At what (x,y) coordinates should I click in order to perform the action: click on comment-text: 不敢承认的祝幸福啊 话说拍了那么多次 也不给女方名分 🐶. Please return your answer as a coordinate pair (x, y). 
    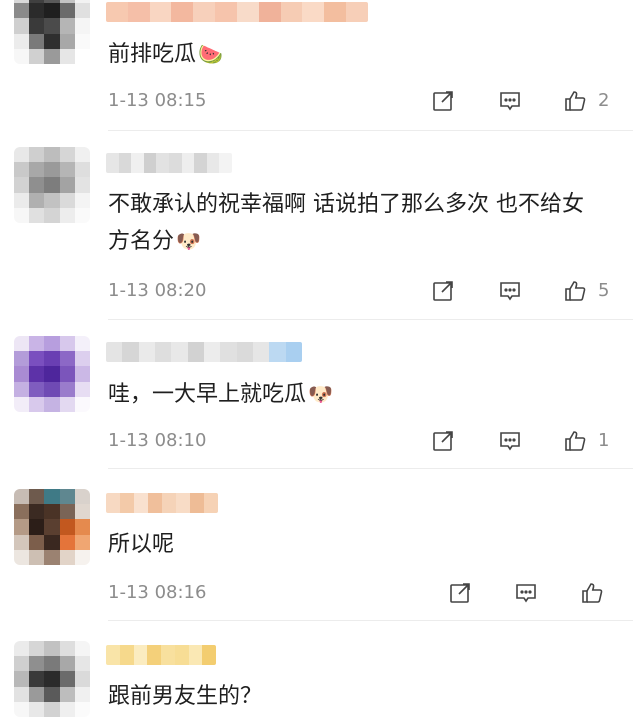
    Looking at the image, I should click on (346, 223).